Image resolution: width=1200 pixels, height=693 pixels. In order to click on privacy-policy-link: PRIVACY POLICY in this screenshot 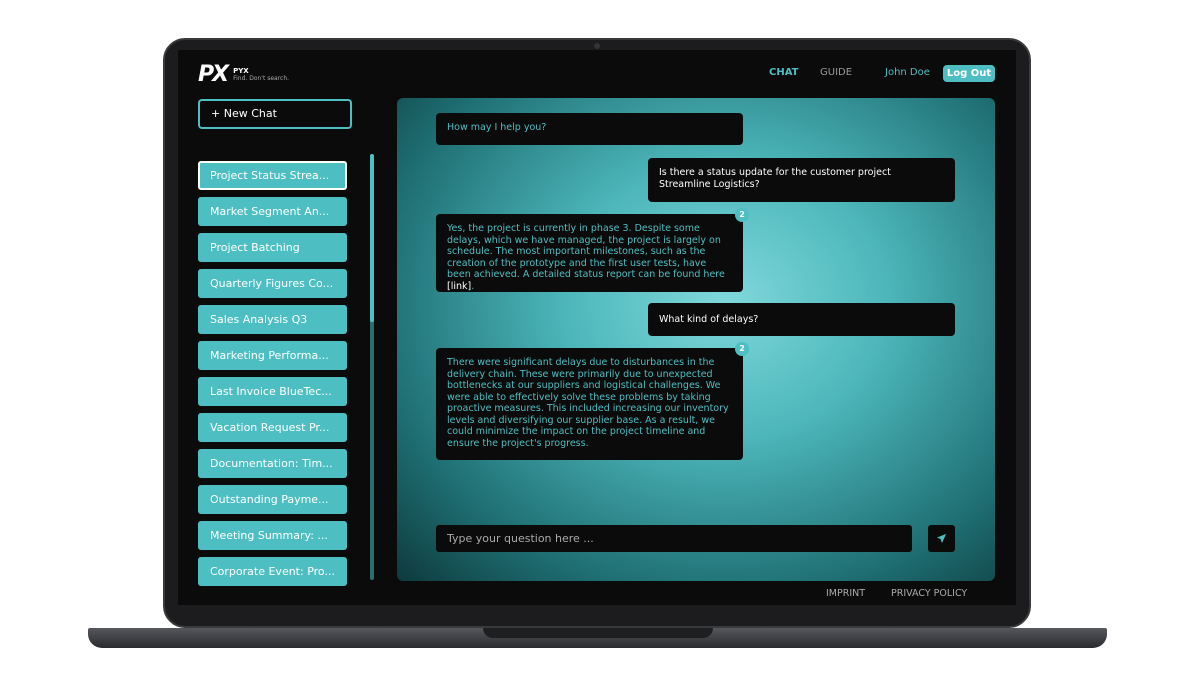, I will do `click(929, 593)`.